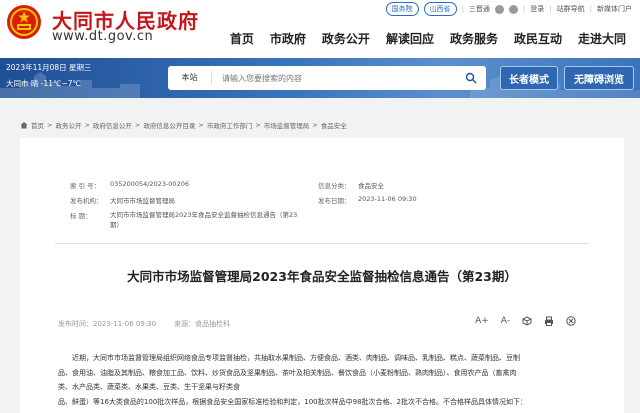 This screenshot has width=640, height=413. What do you see at coordinates (474, 38) in the screenshot?
I see `nav-item-gov-services: 政务服务` at bounding box center [474, 38].